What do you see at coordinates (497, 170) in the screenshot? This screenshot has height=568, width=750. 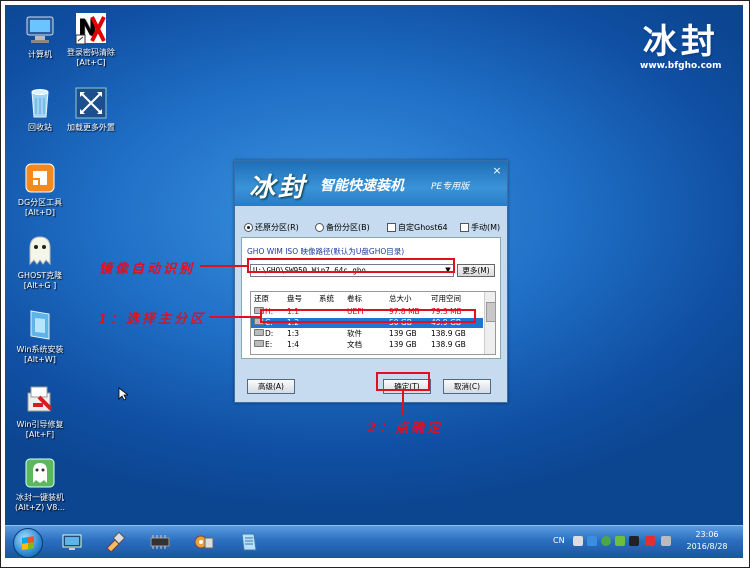 I see `close-icon: ×` at bounding box center [497, 170].